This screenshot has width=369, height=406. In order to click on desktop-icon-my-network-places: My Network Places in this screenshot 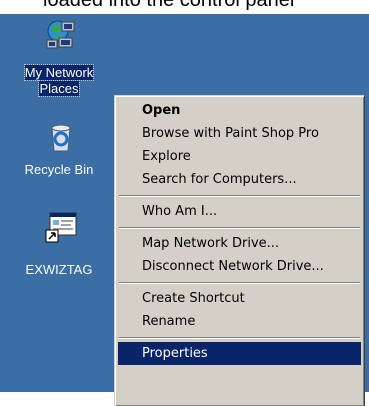, I will do `click(59, 64)`.